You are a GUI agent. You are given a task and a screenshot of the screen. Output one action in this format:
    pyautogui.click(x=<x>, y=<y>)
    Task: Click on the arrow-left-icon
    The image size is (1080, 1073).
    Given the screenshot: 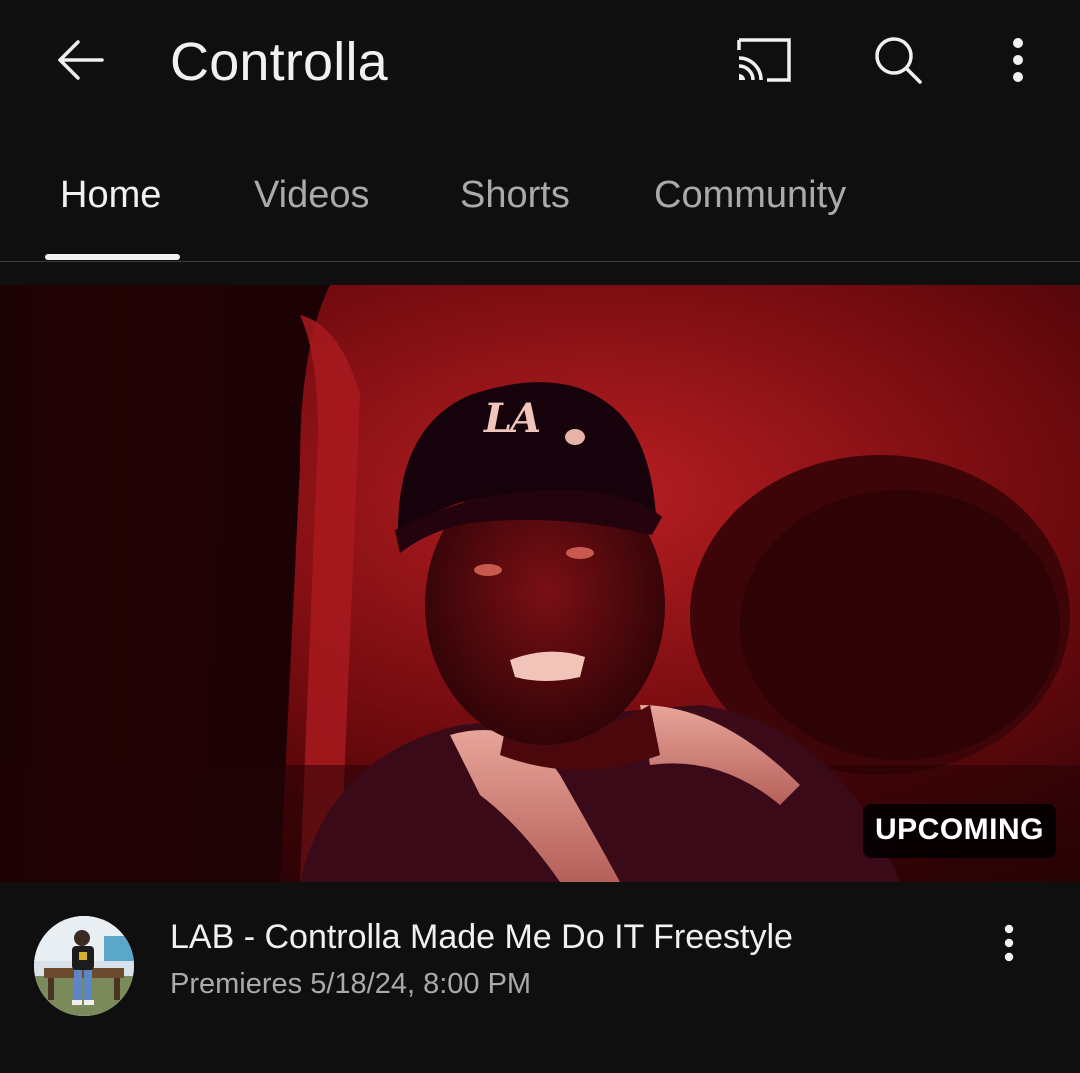 What is the action you would take?
    pyautogui.click(x=81, y=60)
    